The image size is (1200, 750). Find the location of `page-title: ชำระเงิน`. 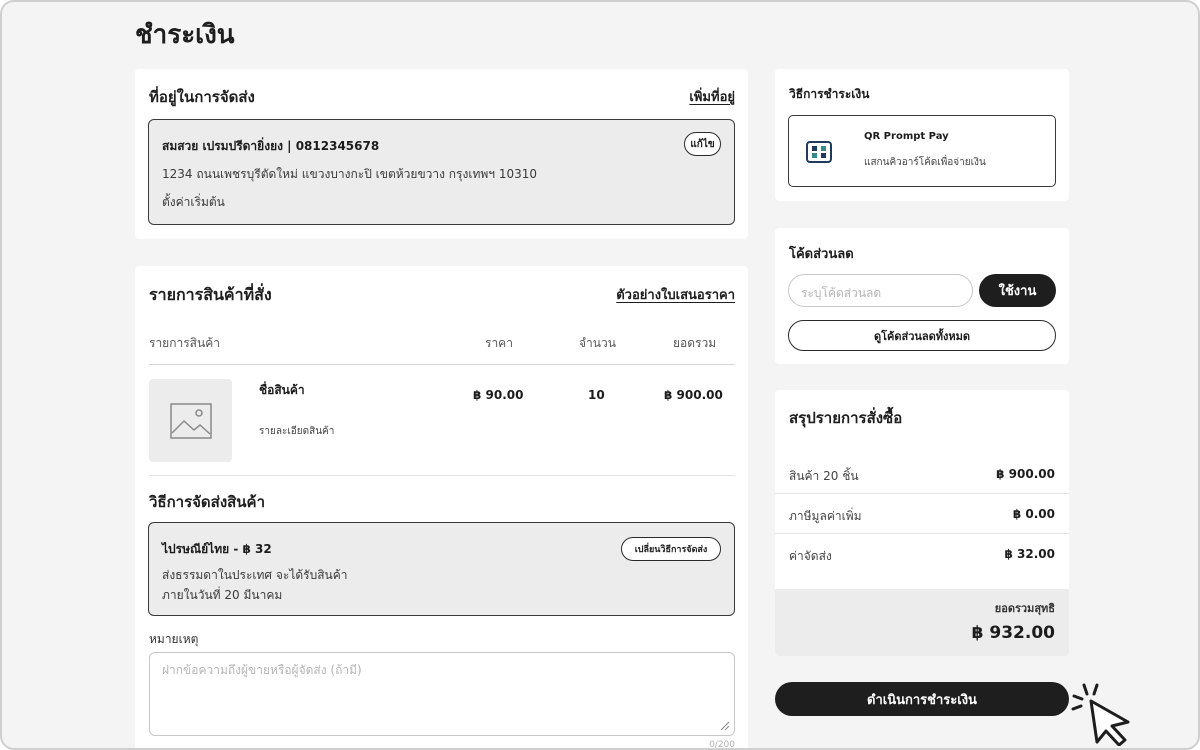

page-title: ชำระเงิน is located at coordinates (185, 35).